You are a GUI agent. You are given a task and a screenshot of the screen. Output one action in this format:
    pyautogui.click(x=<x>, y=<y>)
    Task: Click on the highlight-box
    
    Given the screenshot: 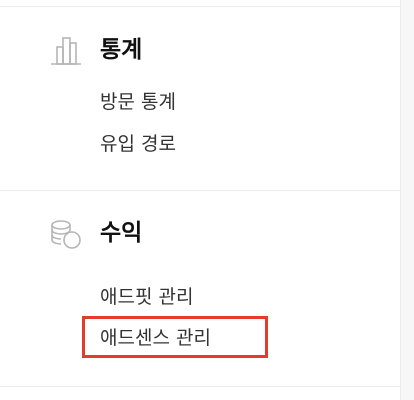 What is the action you would take?
    pyautogui.click(x=175, y=337)
    